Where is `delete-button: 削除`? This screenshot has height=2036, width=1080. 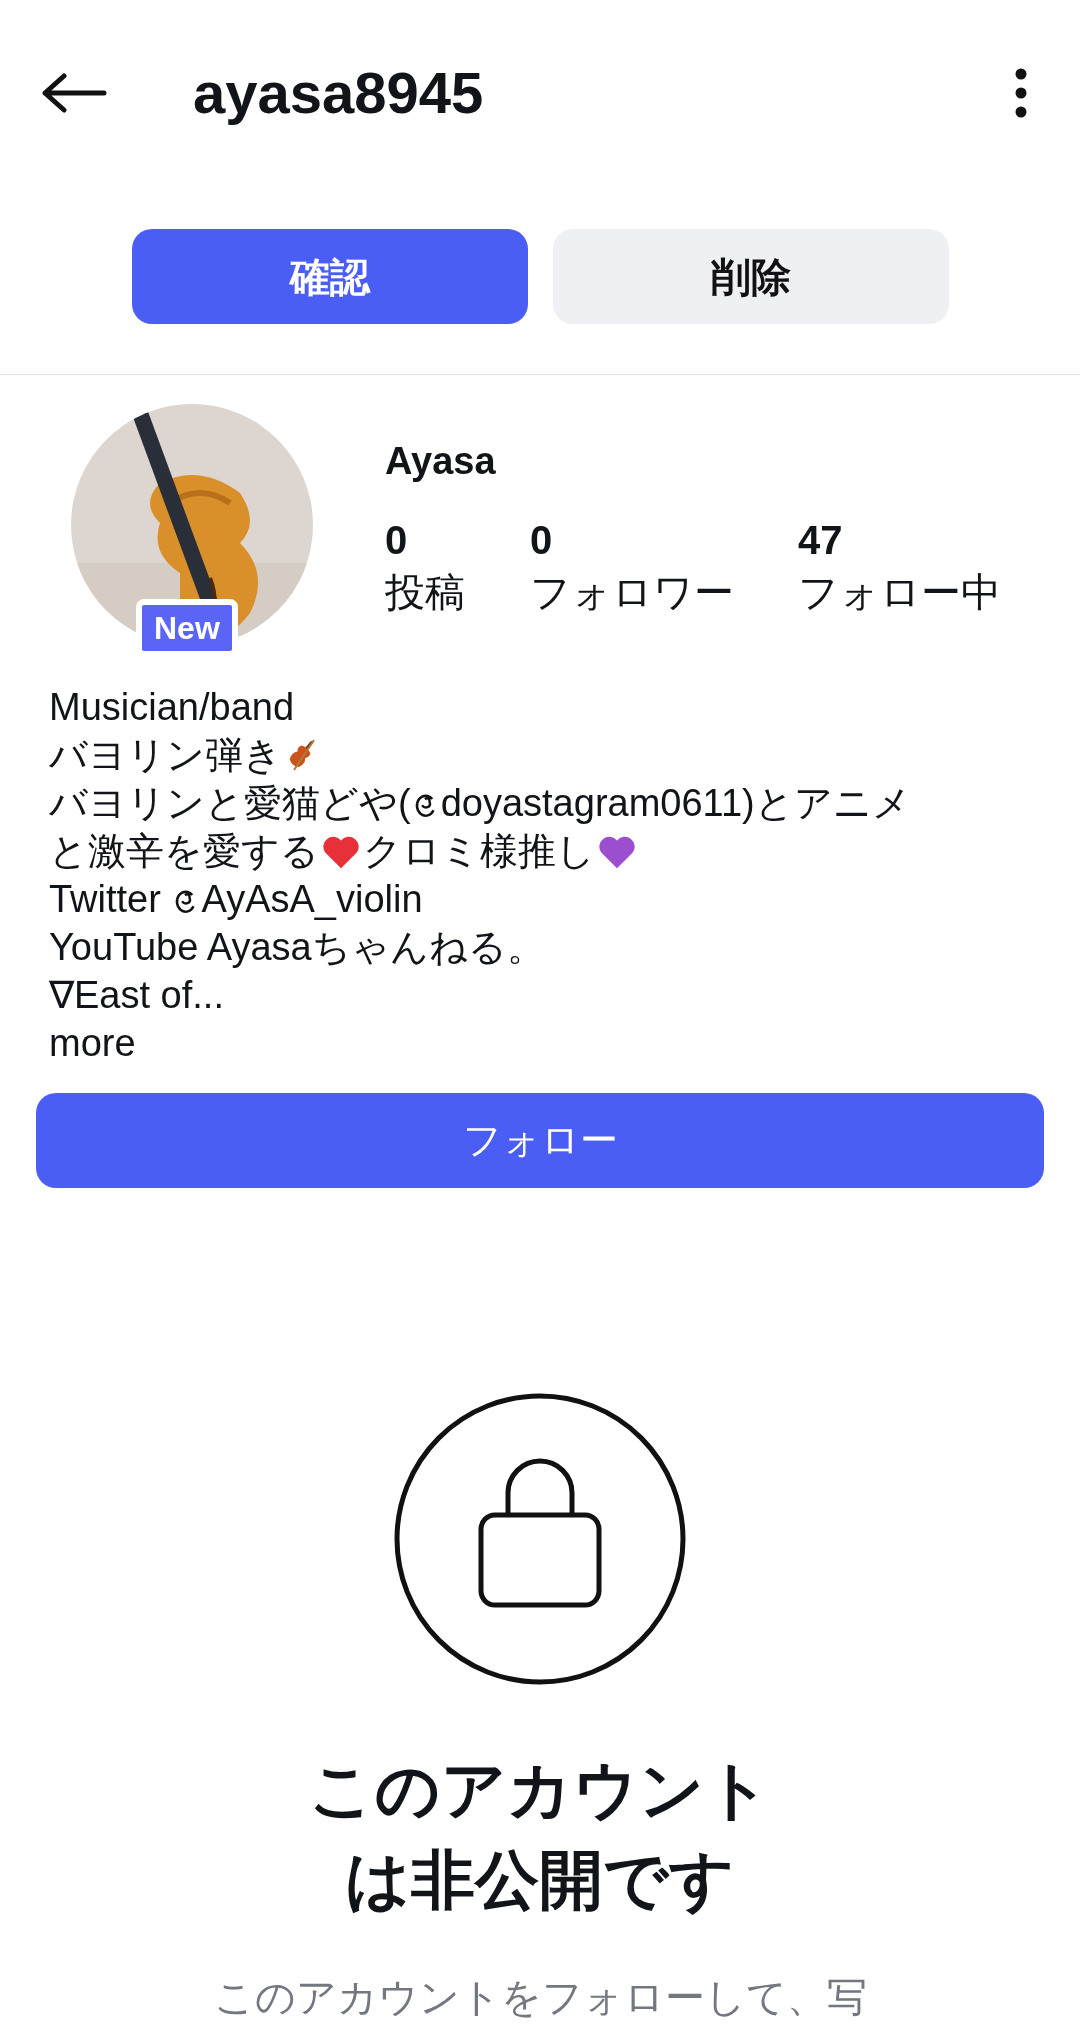 delete-button: 削除 is located at coordinates (751, 276).